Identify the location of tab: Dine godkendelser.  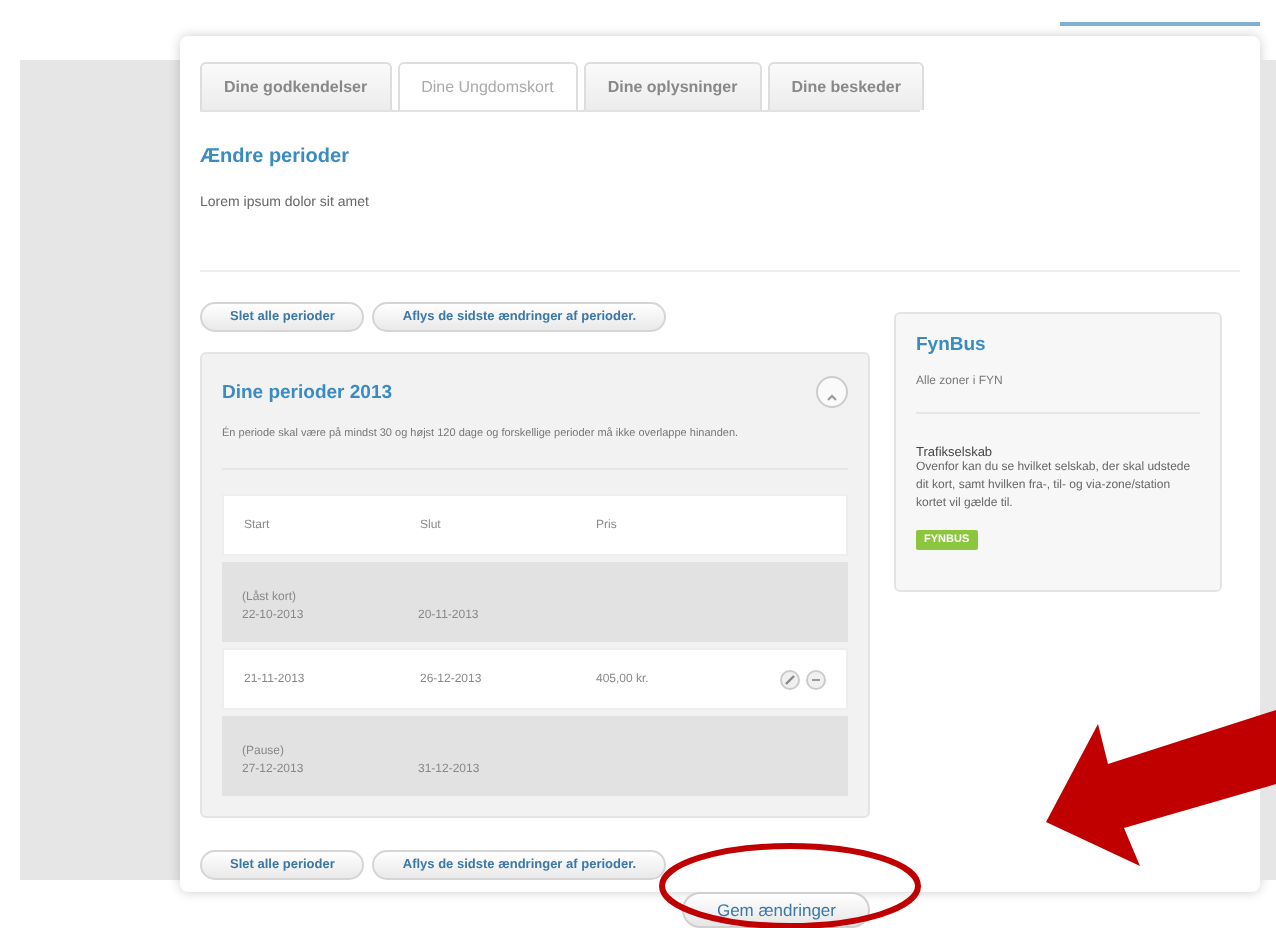
(296, 86).